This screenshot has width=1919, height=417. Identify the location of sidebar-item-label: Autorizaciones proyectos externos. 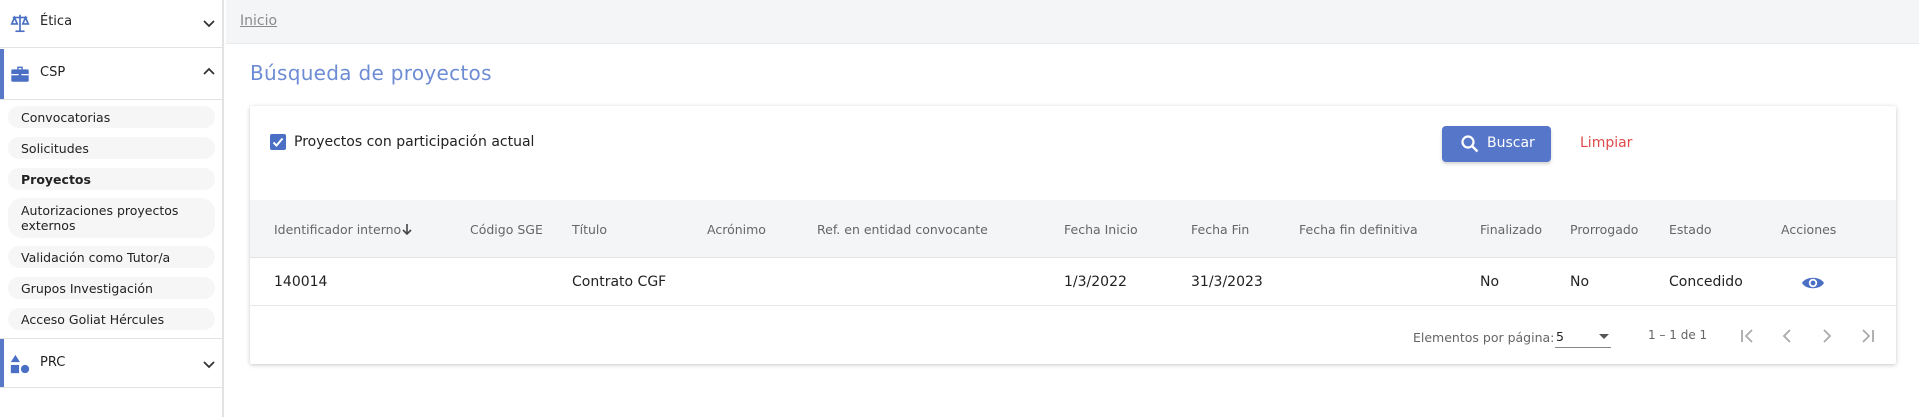
(100, 218).